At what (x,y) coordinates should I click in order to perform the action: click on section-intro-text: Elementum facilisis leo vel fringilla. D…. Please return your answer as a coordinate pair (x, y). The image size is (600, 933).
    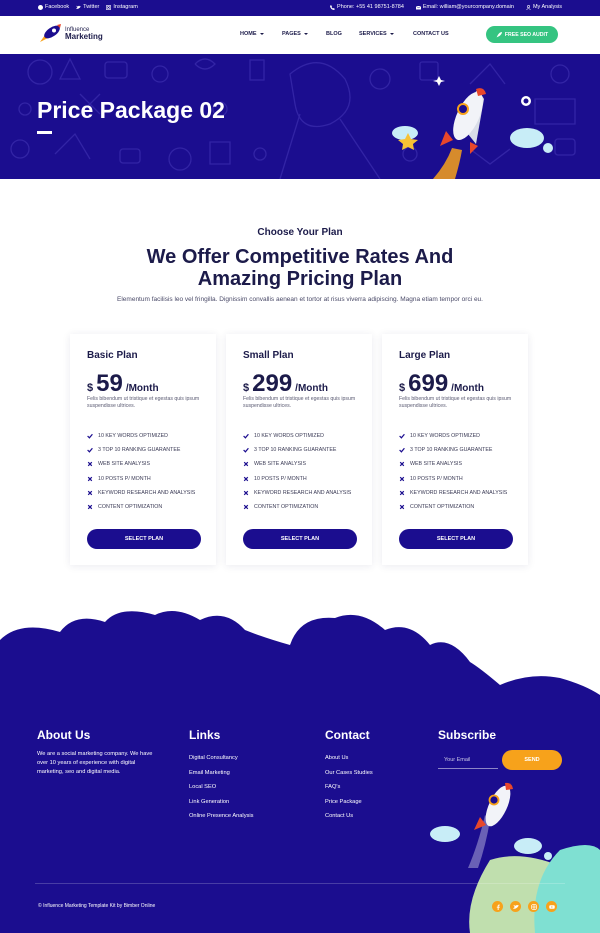
    Looking at the image, I should click on (300, 299).